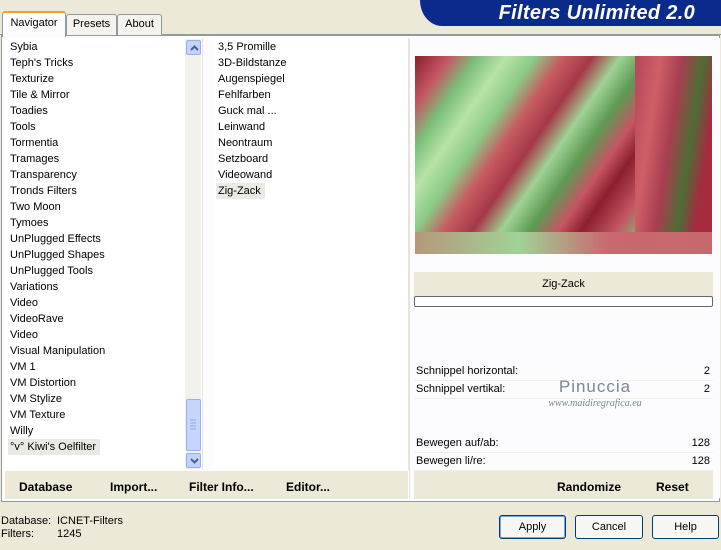  I want to click on filter-item: Zig-Zack, so click(240, 191).